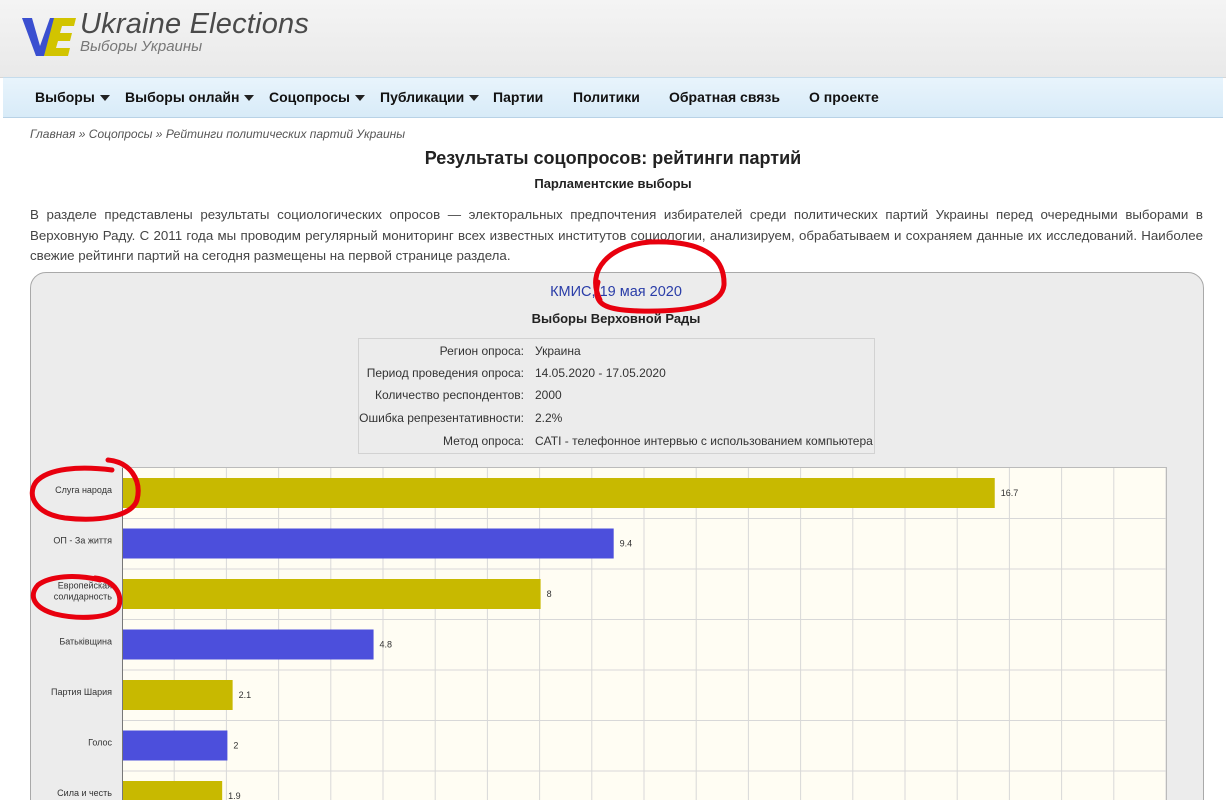 The width and height of the screenshot is (1226, 800). What do you see at coordinates (81, 692) in the screenshot?
I see `category-label: Партия Шария` at bounding box center [81, 692].